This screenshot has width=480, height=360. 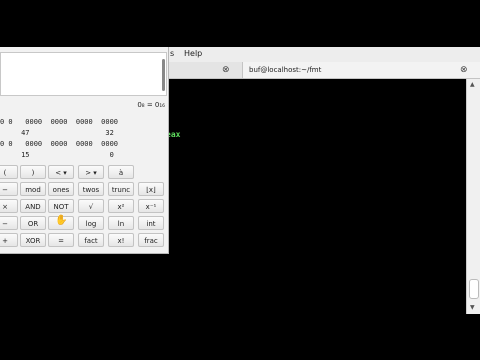 What do you see at coordinates (61, 220) in the screenshot?
I see `hand-cursor-icon: ✋` at bounding box center [61, 220].